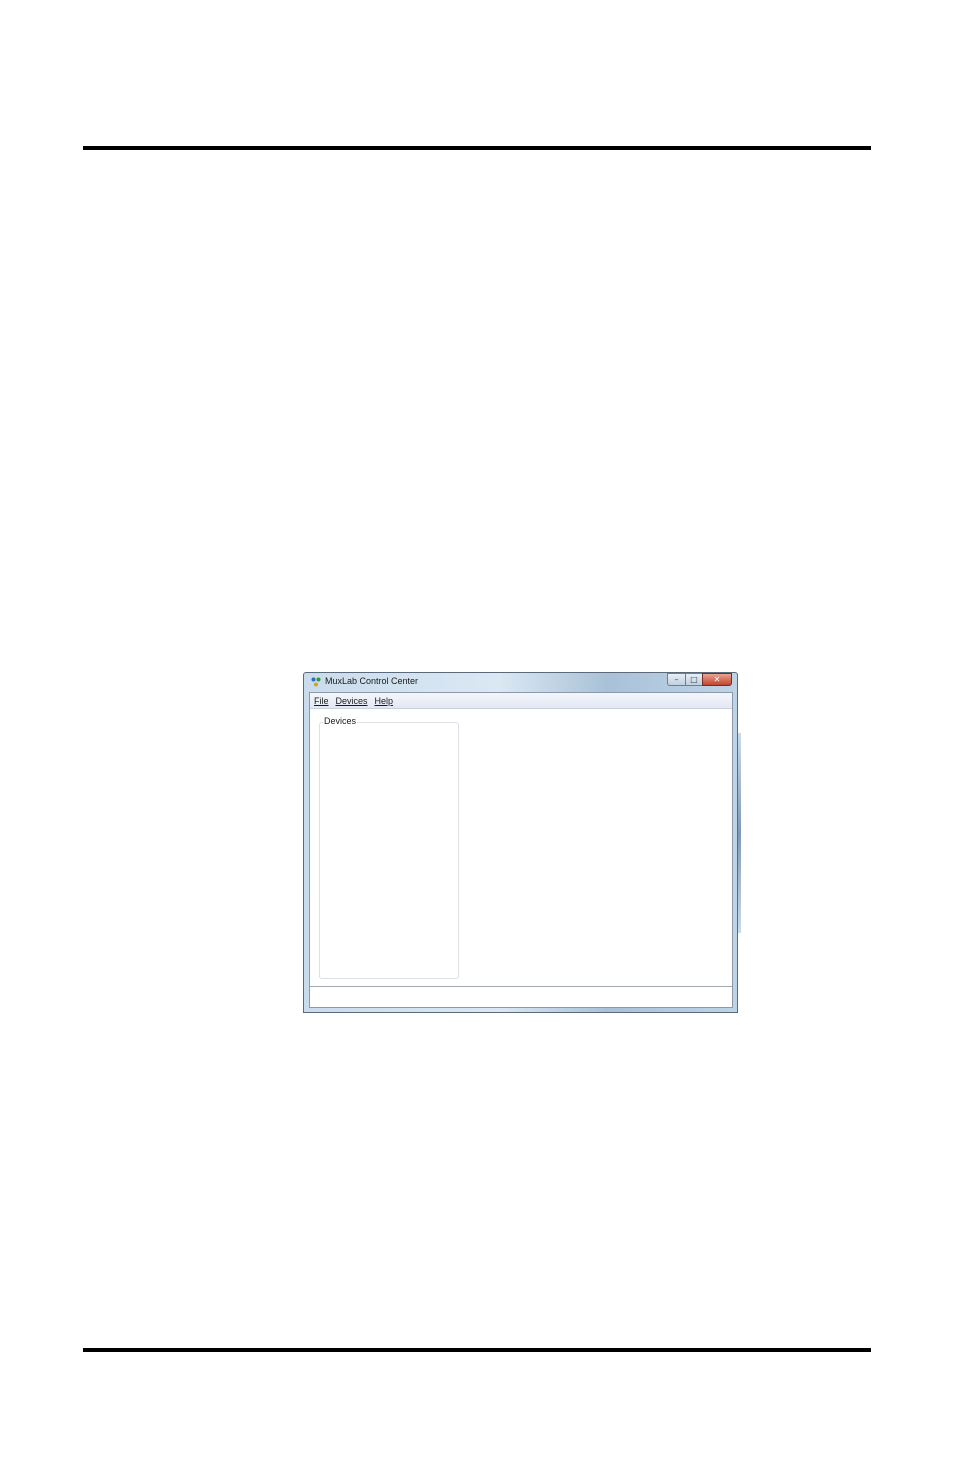 The width and height of the screenshot is (954, 1474). I want to click on menu-help: Help, so click(384, 701).